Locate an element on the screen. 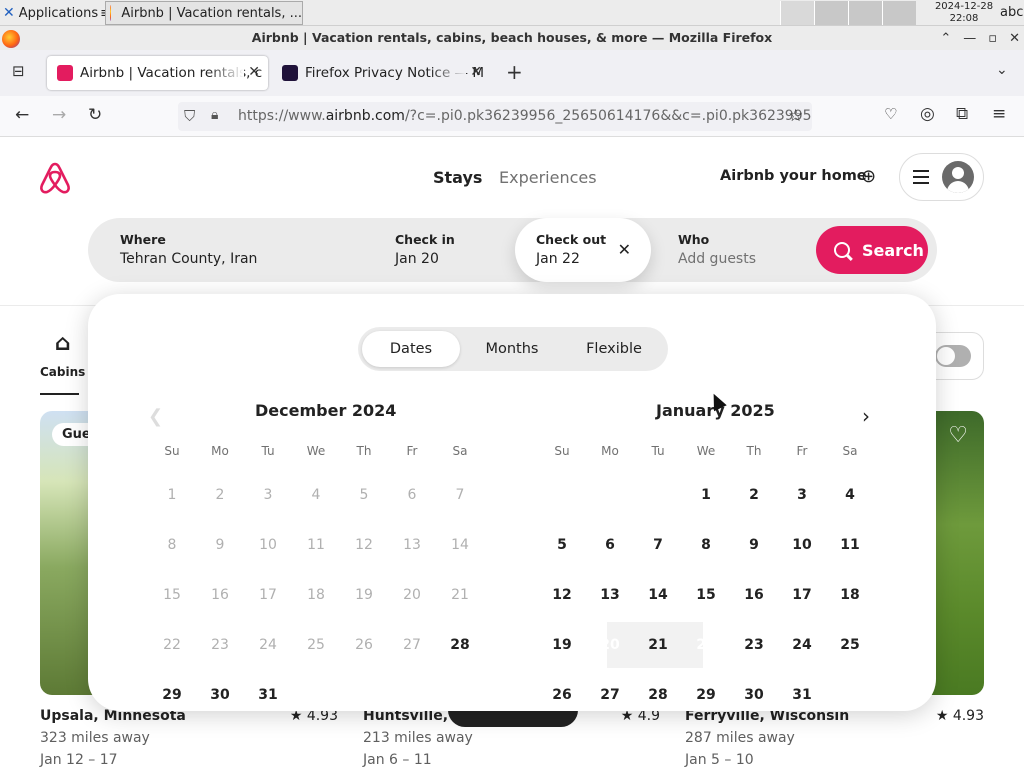 The height and width of the screenshot is (768, 1024). account-icon: ◎ is located at coordinates (927, 114).